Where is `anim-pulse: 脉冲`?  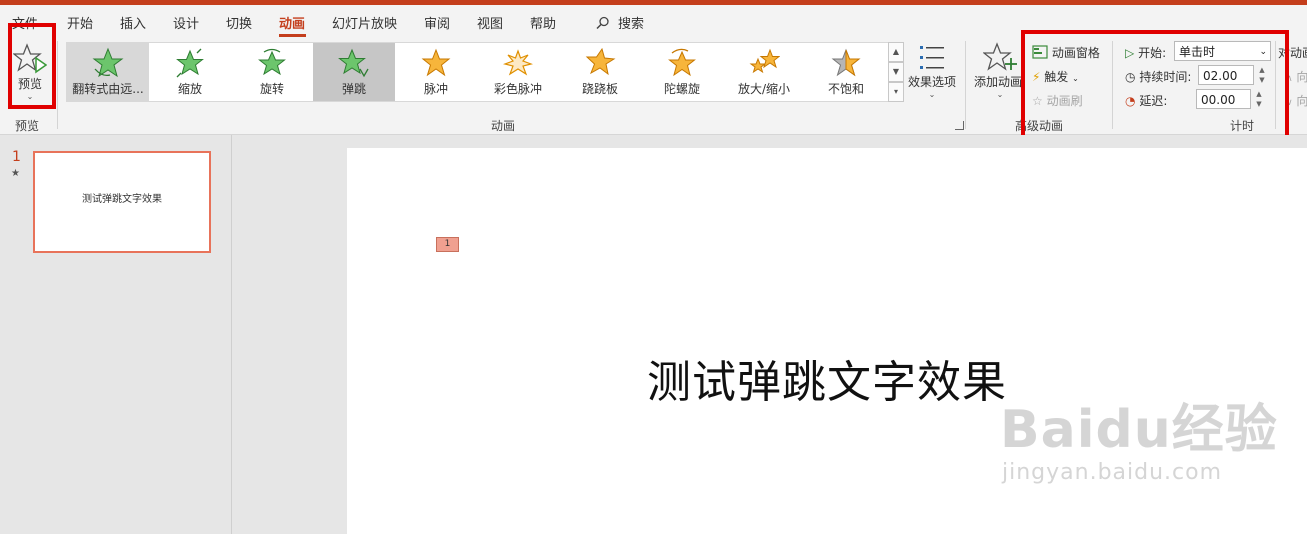
anim-pulse: 脉冲 is located at coordinates (436, 72).